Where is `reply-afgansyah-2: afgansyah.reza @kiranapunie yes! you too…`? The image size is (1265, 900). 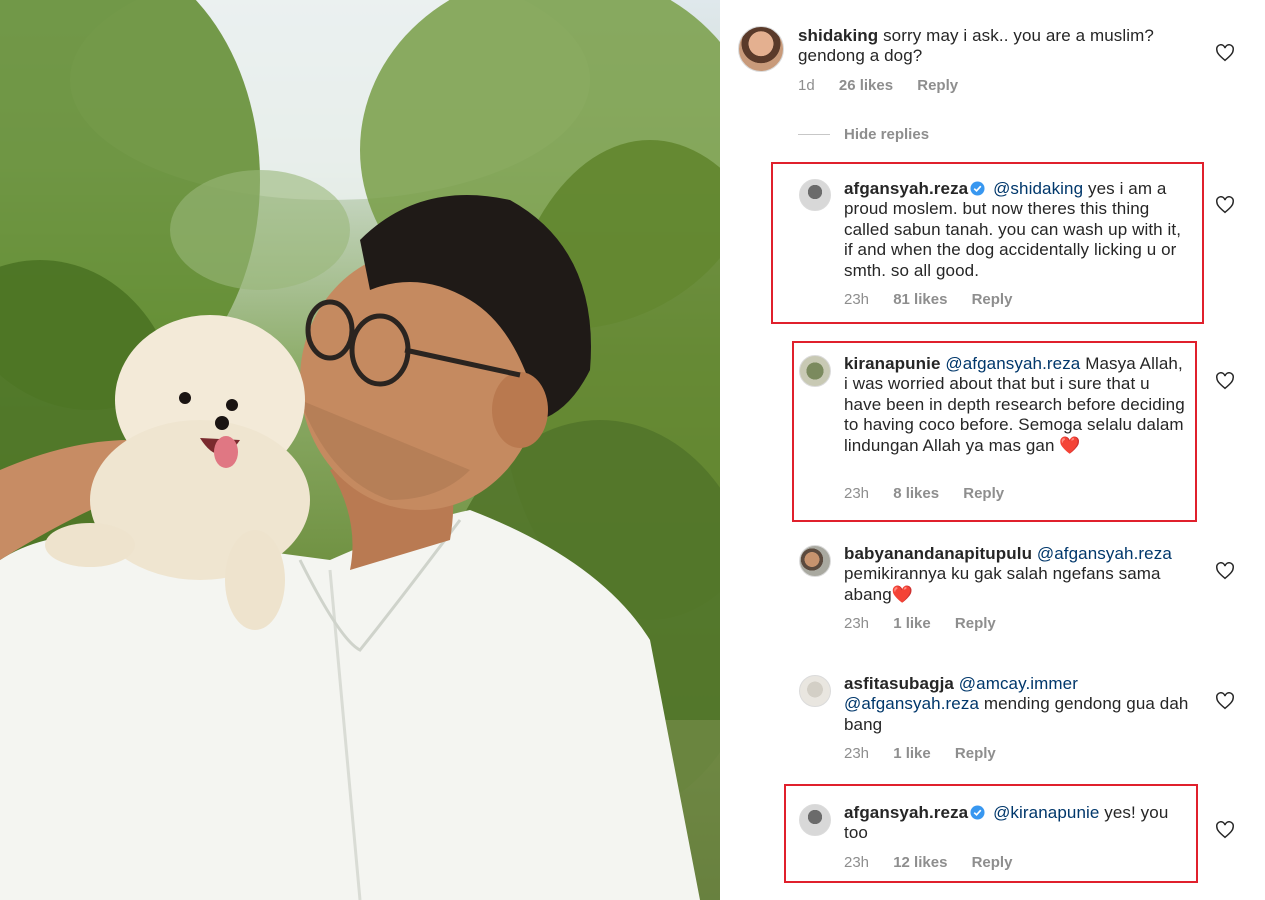
reply-afgansyah-2: afgansyah.reza @kiranapunie yes! you too… is located at coordinates (992, 833).